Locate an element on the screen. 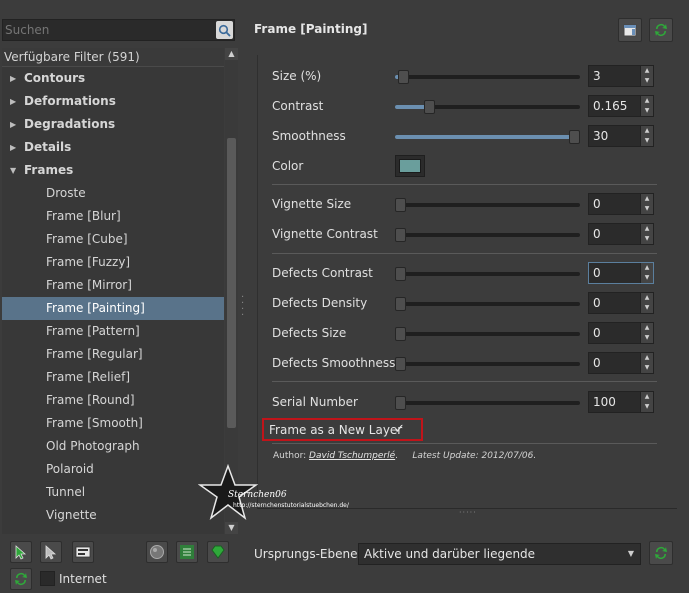 This screenshot has height=593, width=689. param-spinbox: 3 ▲ ▼ is located at coordinates (621, 76).